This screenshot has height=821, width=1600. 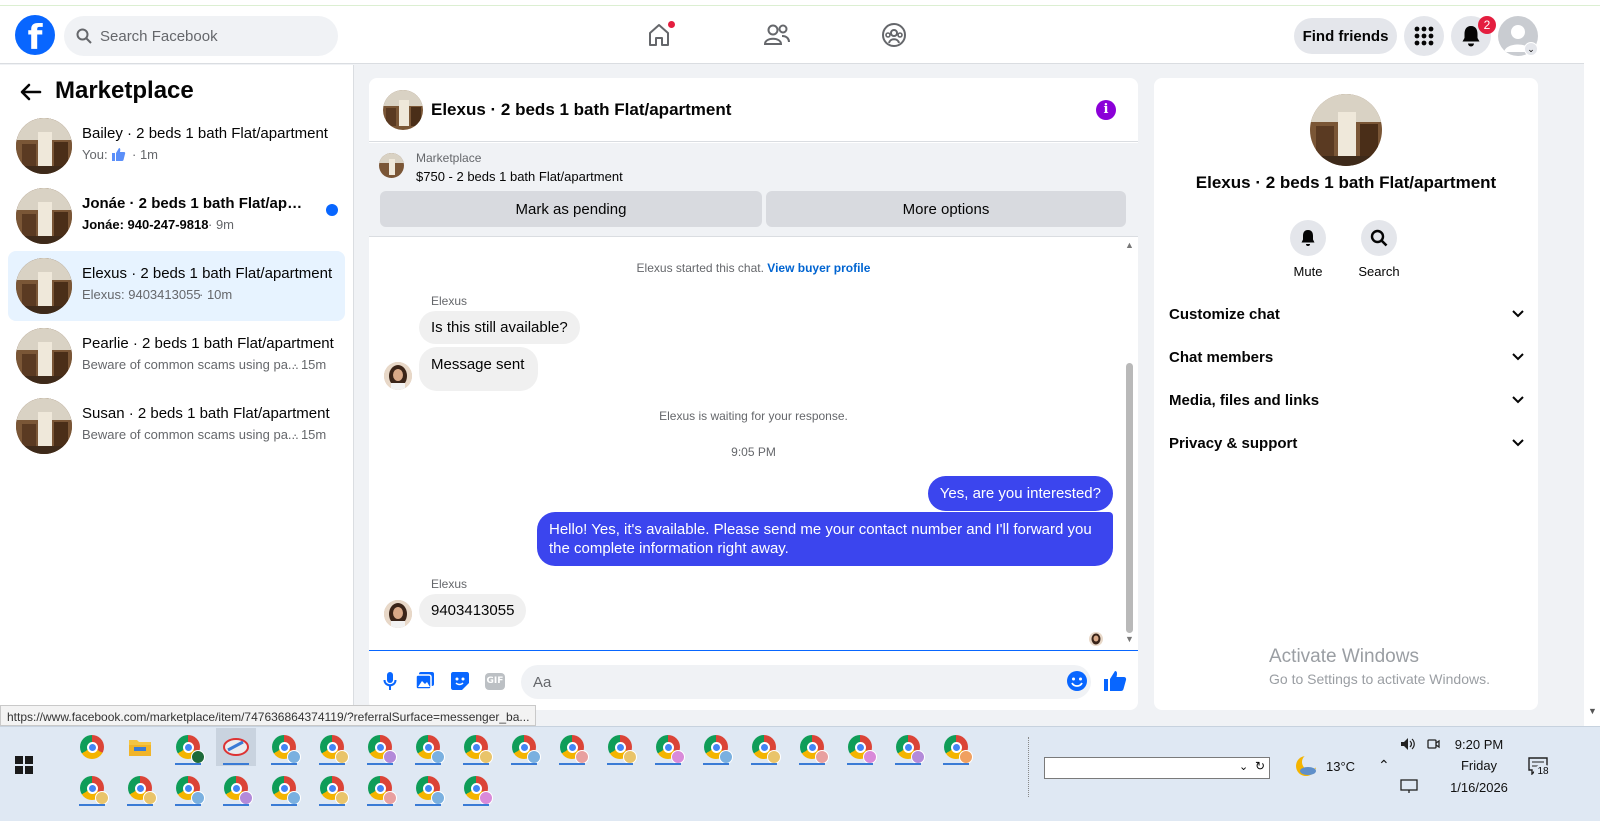 I want to click on search-input: Search Facebook, so click(x=159, y=36).